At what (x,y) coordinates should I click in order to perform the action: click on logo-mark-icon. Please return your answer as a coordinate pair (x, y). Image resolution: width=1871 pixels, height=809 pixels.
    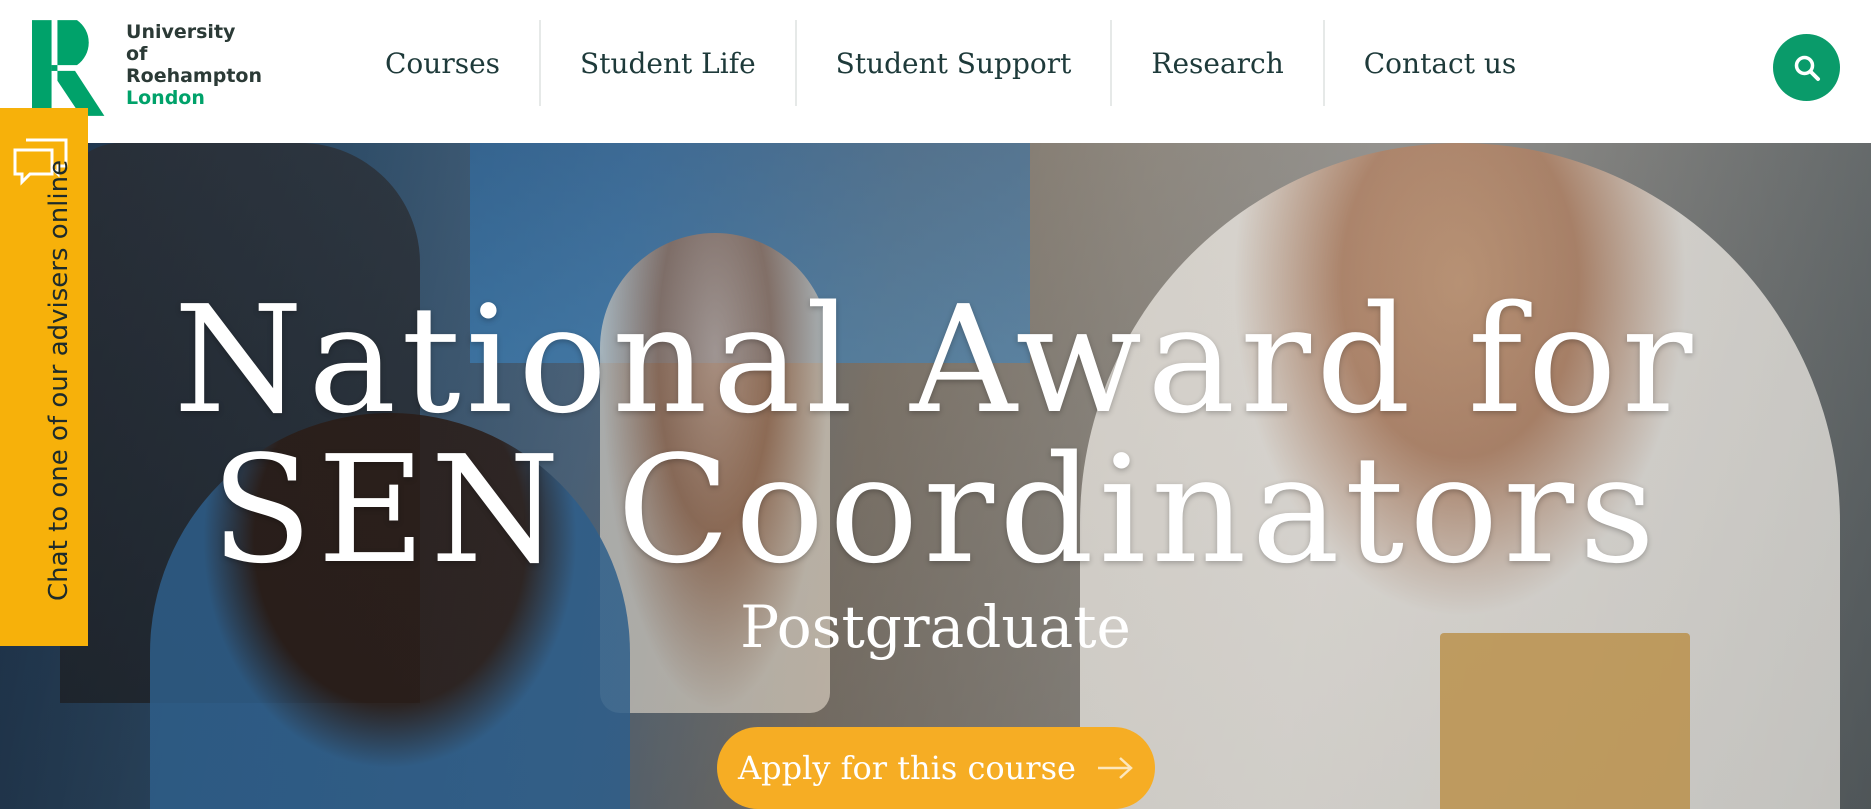
    Looking at the image, I should click on (68, 68).